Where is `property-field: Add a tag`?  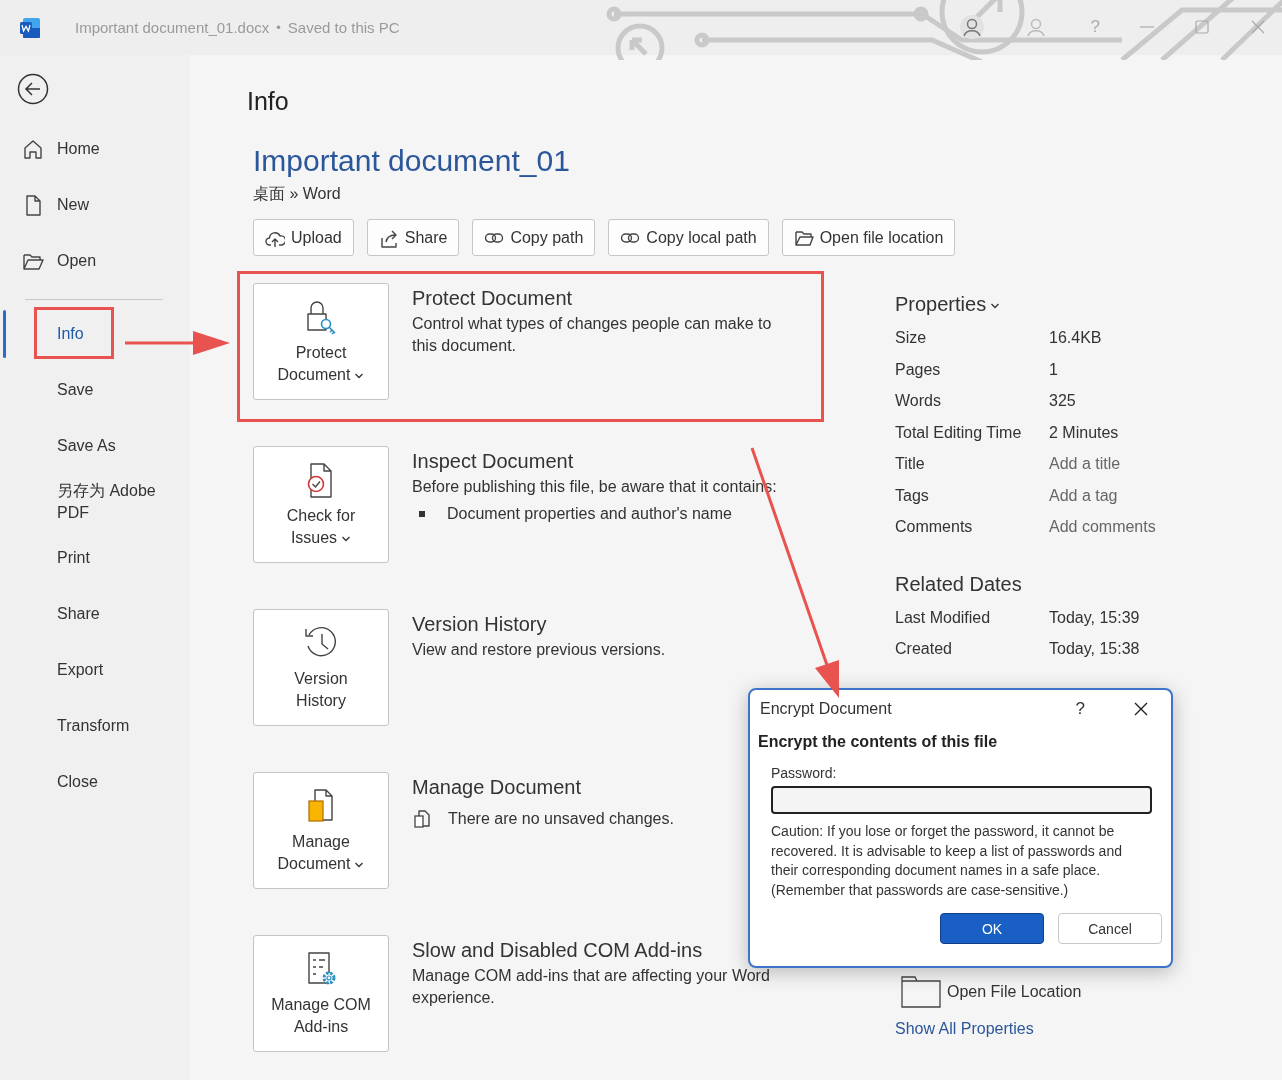 property-field: Add a tag is located at coordinates (1165, 495).